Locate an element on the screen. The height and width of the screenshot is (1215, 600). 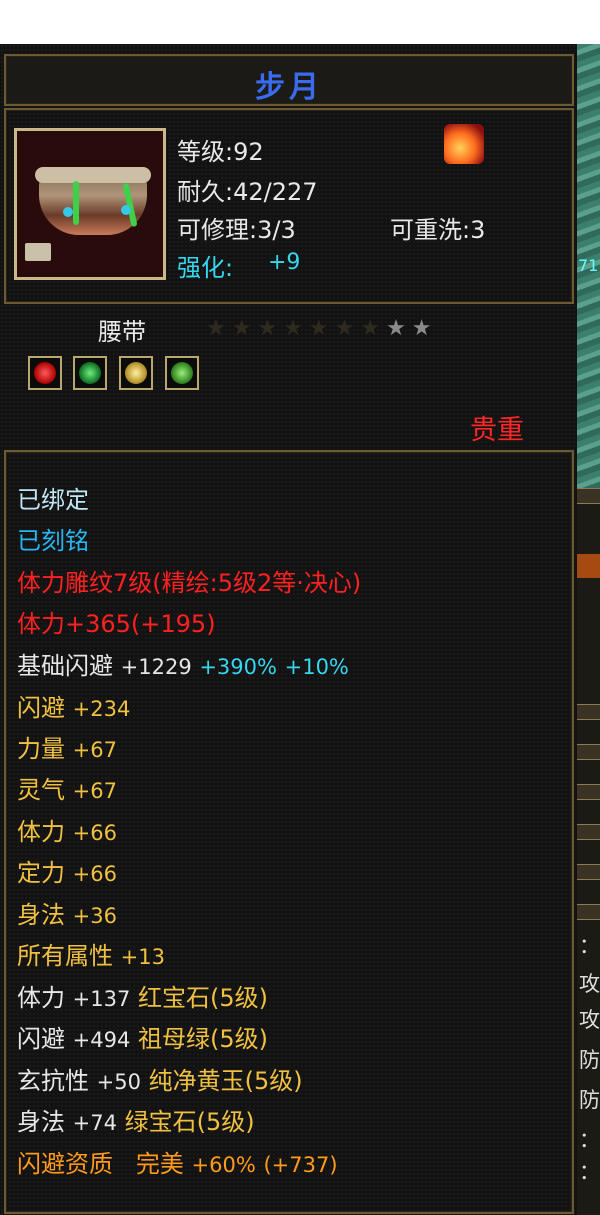
gem-stat-line: 玄抗性 +50 纯净黄玉(5级) is located at coordinates (160, 1078).